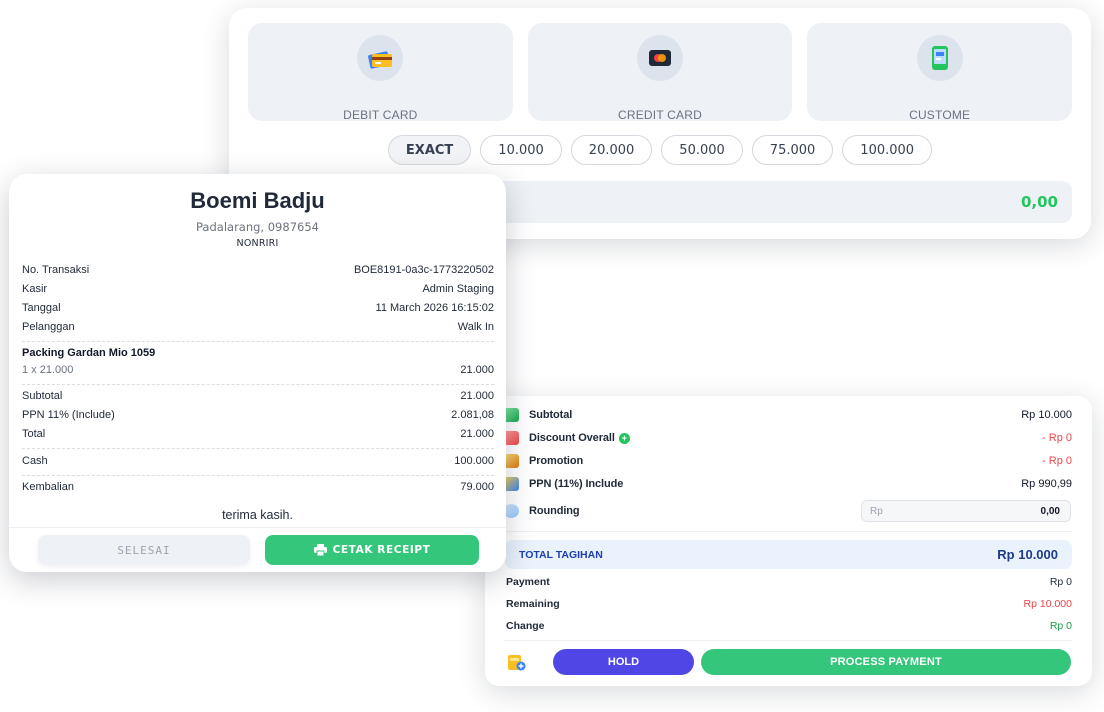 Image resolution: width=1104 pixels, height=712 pixels. What do you see at coordinates (561, 555) in the screenshot?
I see `total-label: TOTAL TAGIHAN` at bounding box center [561, 555].